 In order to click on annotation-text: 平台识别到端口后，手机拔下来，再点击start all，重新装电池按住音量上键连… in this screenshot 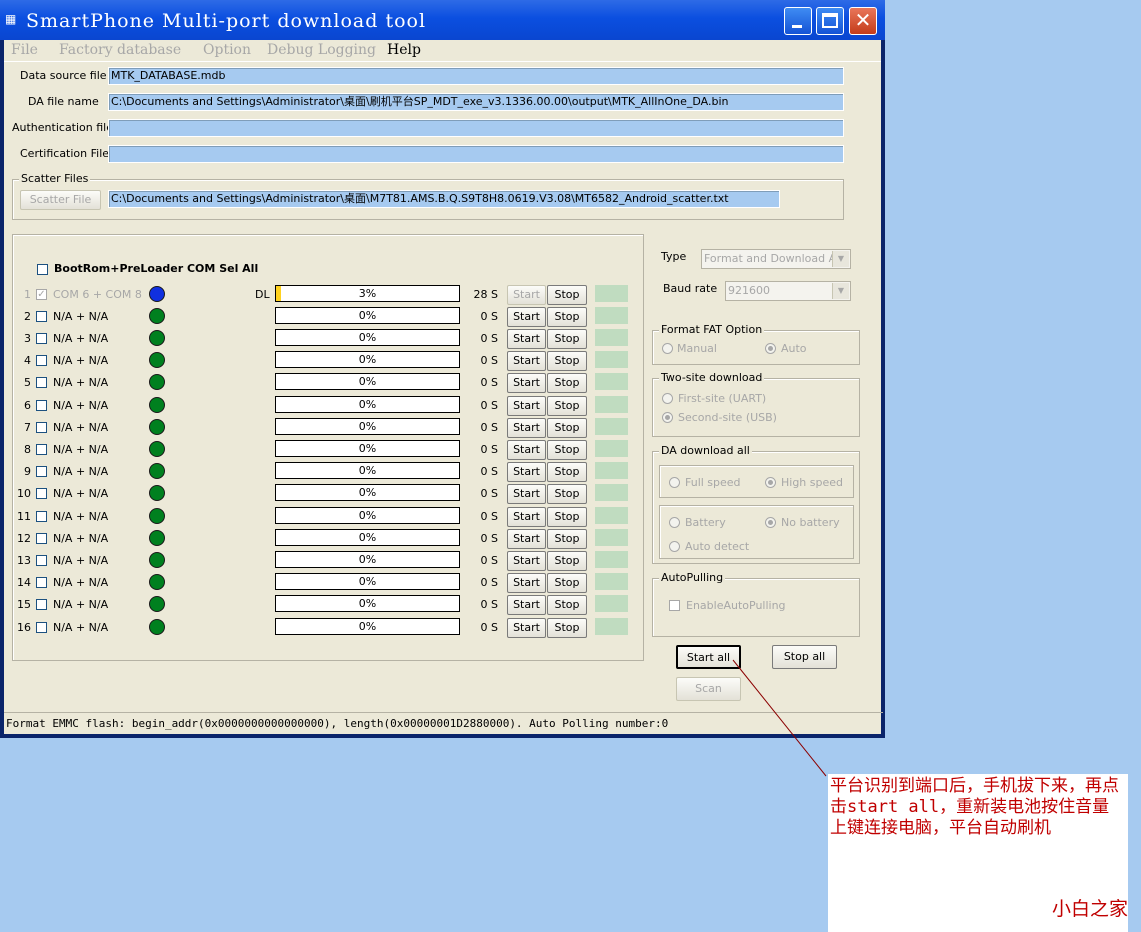, I will do `click(974, 807)`.